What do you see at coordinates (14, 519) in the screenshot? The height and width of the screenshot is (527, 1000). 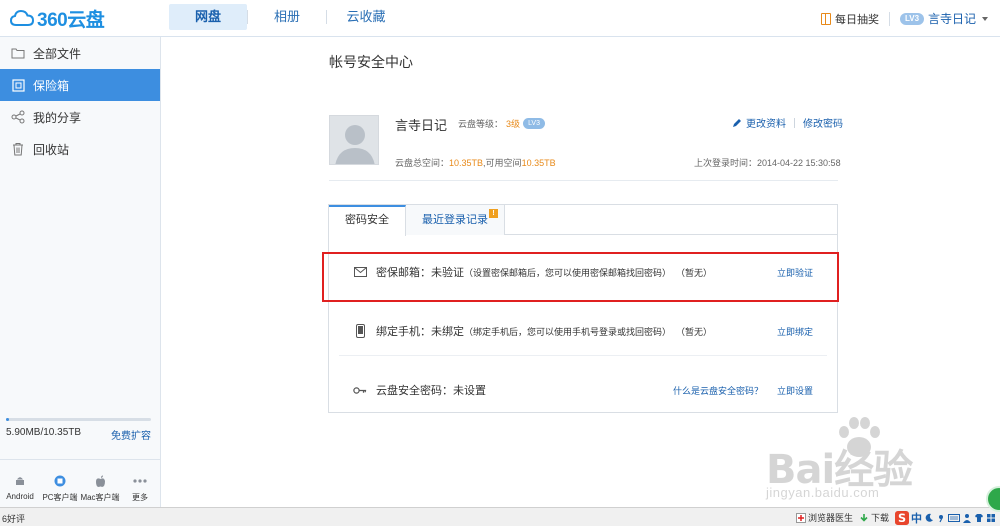 I see `status-left-text: 6好评` at bounding box center [14, 519].